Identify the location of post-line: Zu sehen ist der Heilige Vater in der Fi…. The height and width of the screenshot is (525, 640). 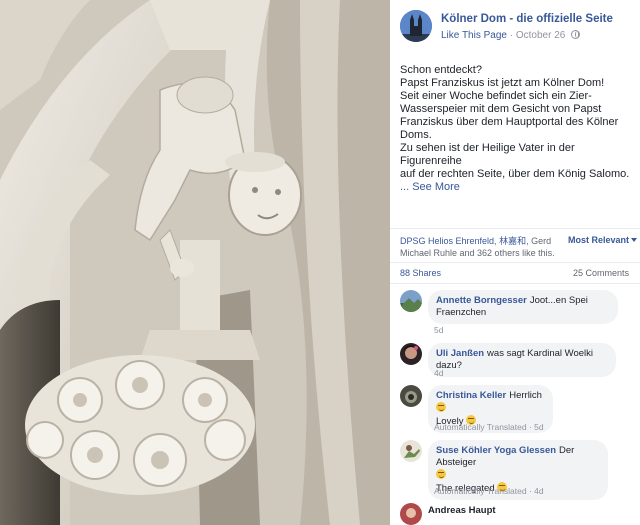
(487, 154).